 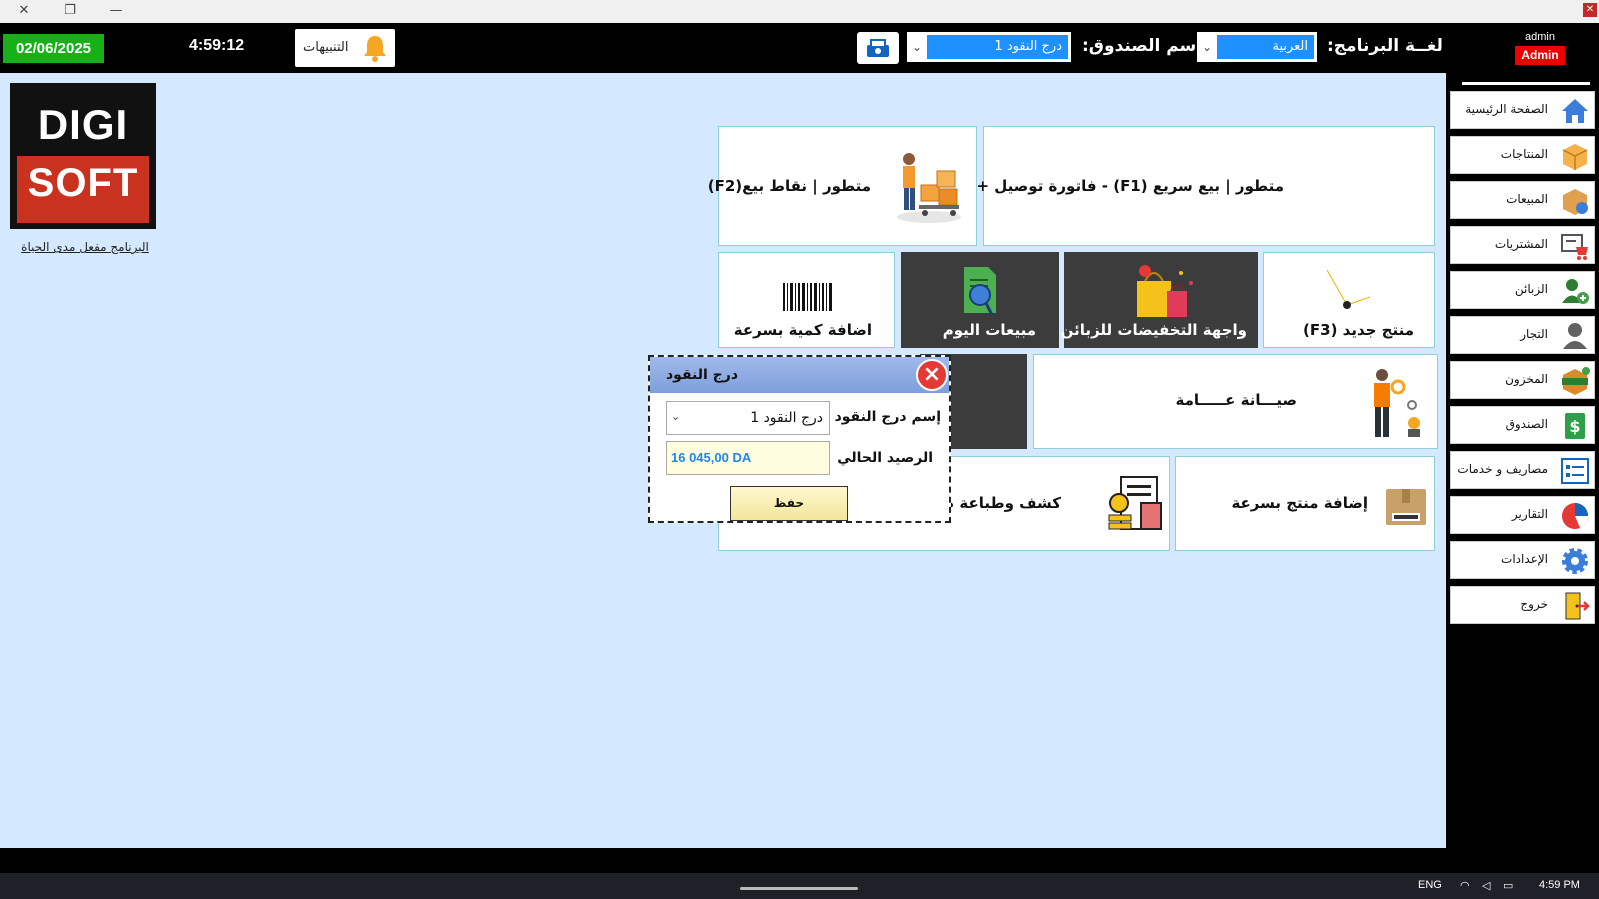 I want to click on input-language: ENG, so click(x=1430, y=885).